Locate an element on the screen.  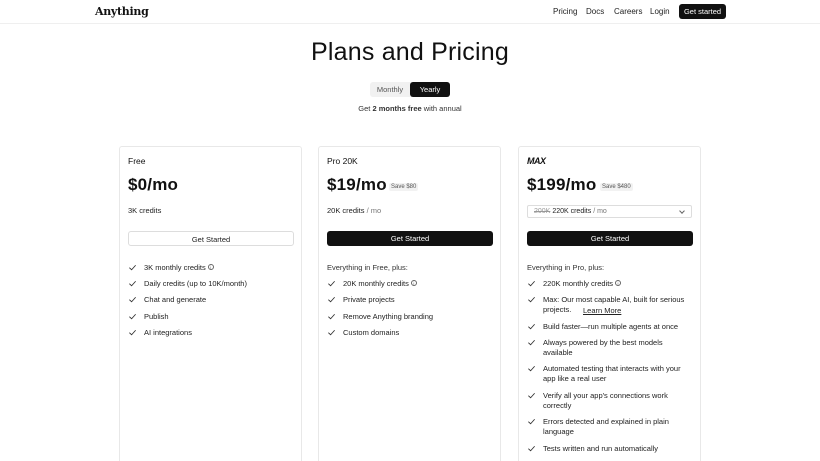
toggle-yearly: Yearly is located at coordinates (430, 89).